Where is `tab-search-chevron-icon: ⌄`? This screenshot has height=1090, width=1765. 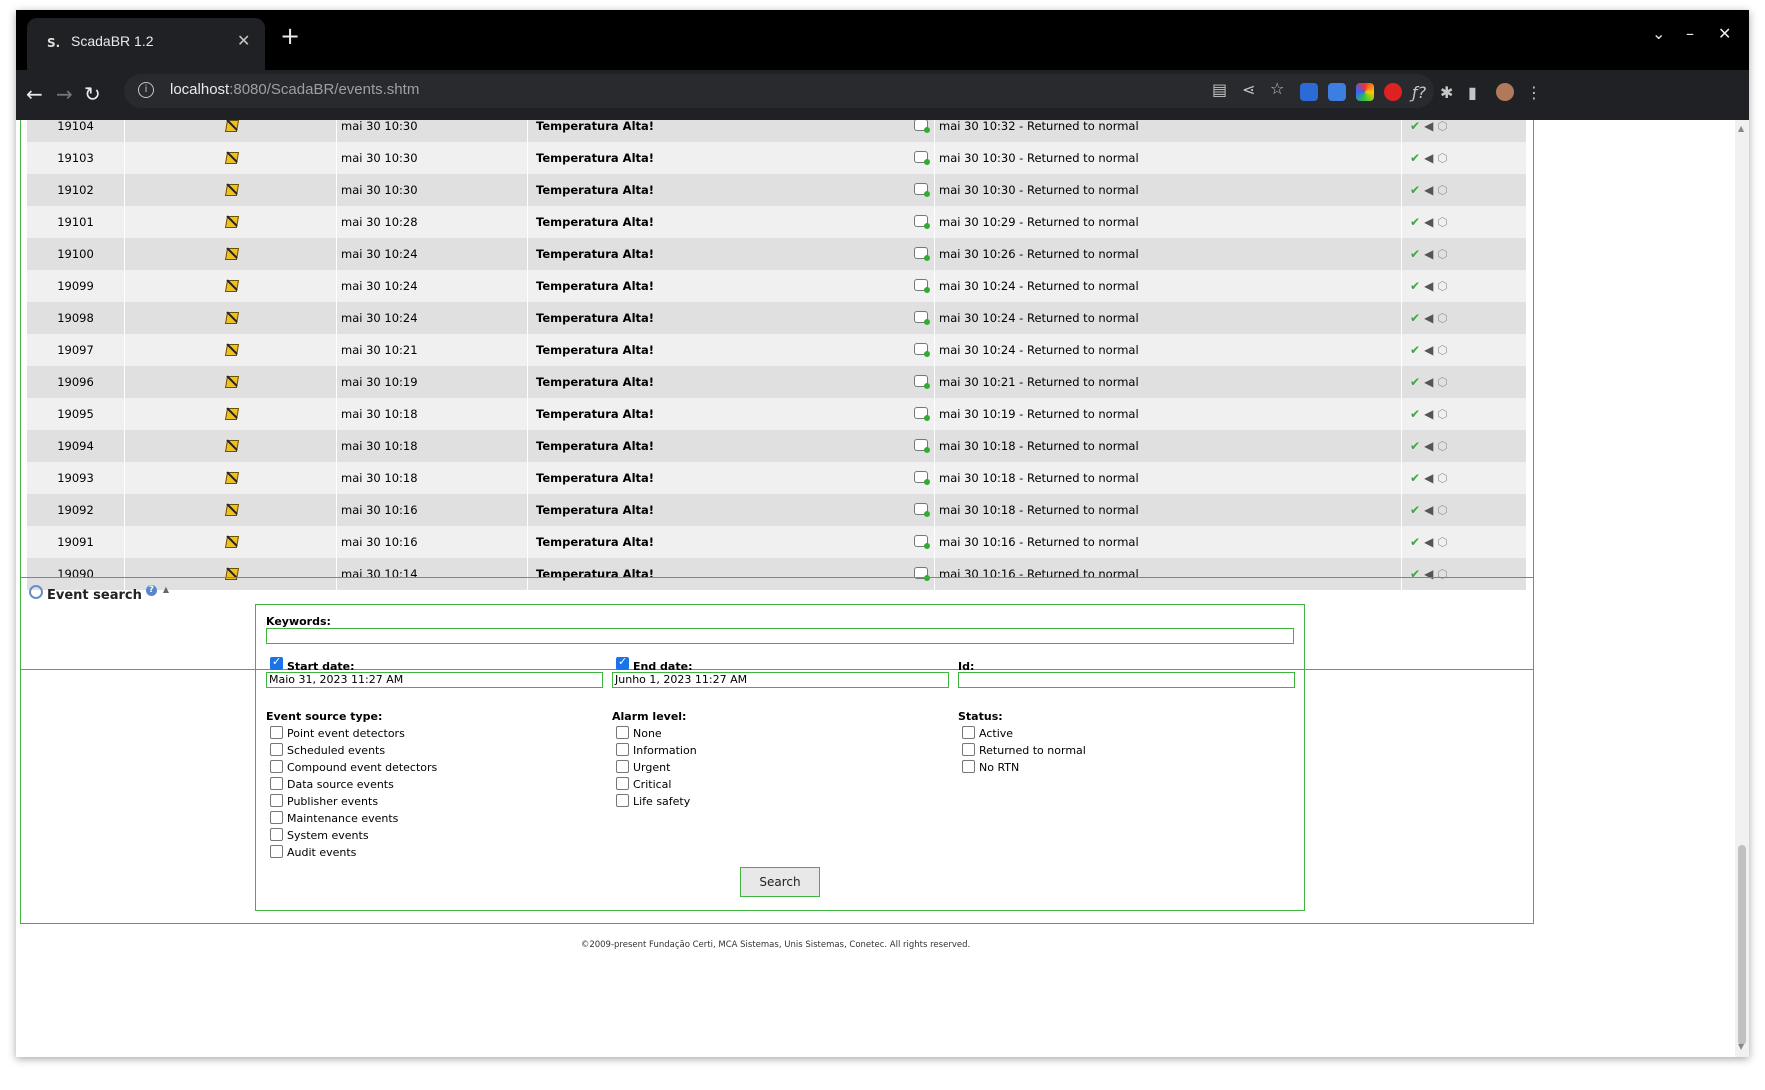 tab-search-chevron-icon: ⌄ is located at coordinates (1658, 33).